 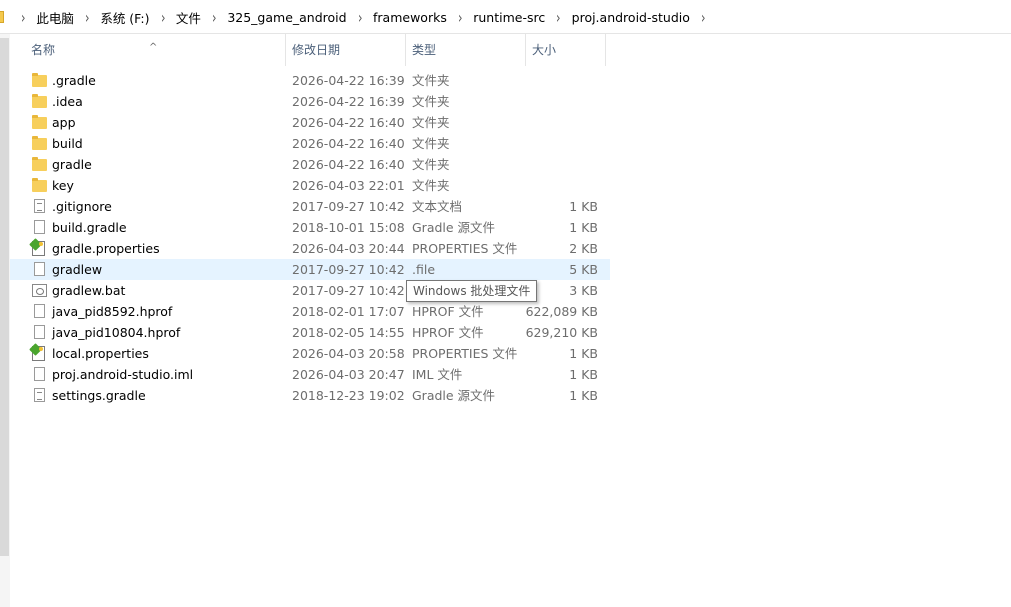 I want to click on list-item: .gitignore 2017-09-27 10:42 文本文档 1 KB, so click(x=310, y=206).